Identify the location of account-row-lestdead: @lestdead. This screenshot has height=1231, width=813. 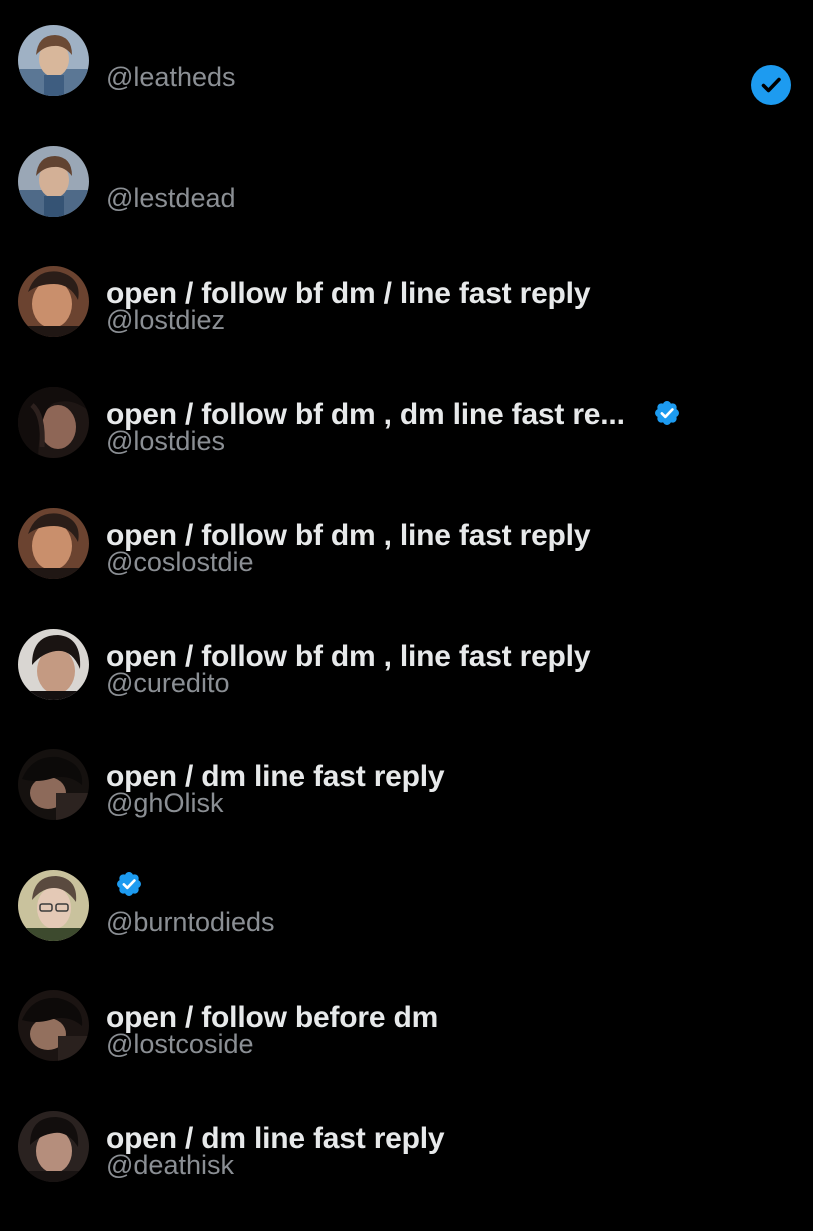
(406, 206).